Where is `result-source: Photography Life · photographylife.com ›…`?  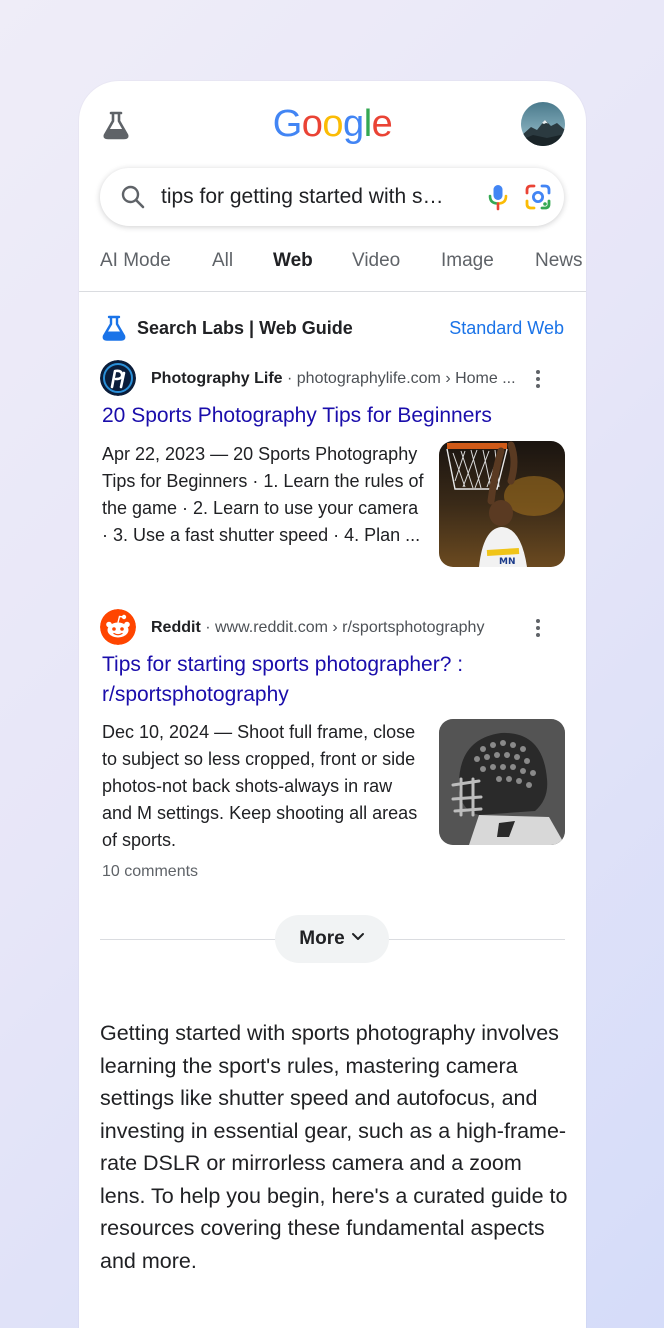 result-source: Photography Life · photographylife.com ›… is located at coordinates (341, 379).